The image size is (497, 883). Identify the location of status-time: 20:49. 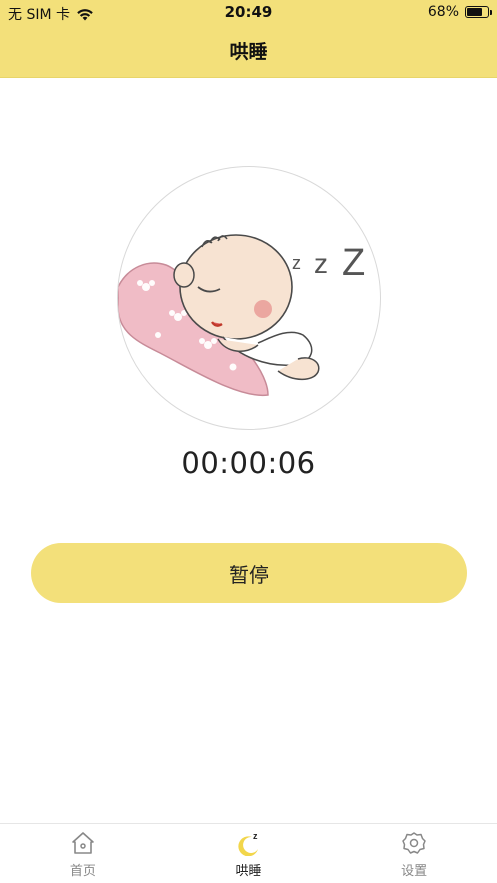
(248, 12).